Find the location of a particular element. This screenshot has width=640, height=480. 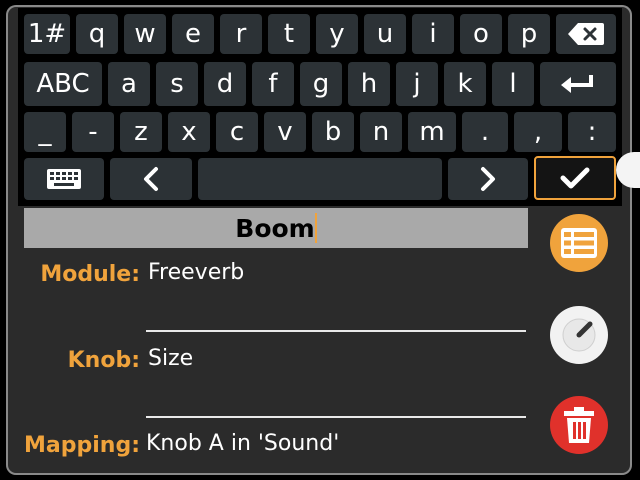

key-comma: , is located at coordinates (538, 132).